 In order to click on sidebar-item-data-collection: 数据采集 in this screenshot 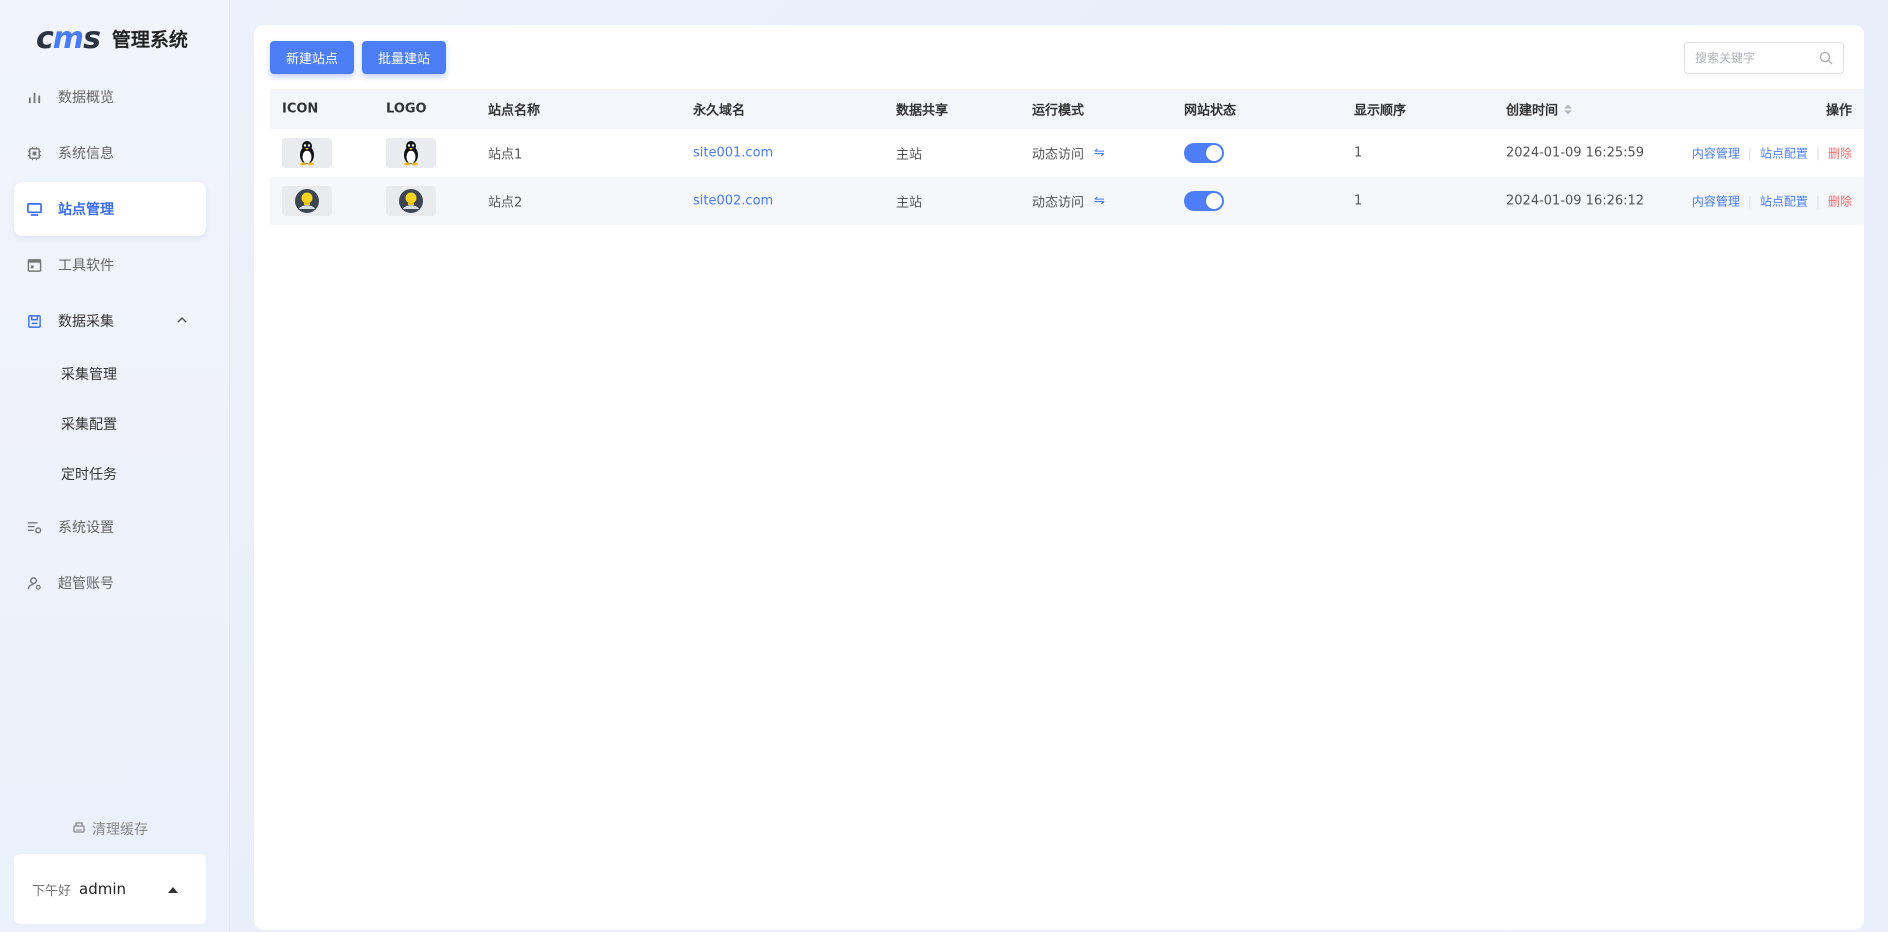, I will do `click(110, 321)`.